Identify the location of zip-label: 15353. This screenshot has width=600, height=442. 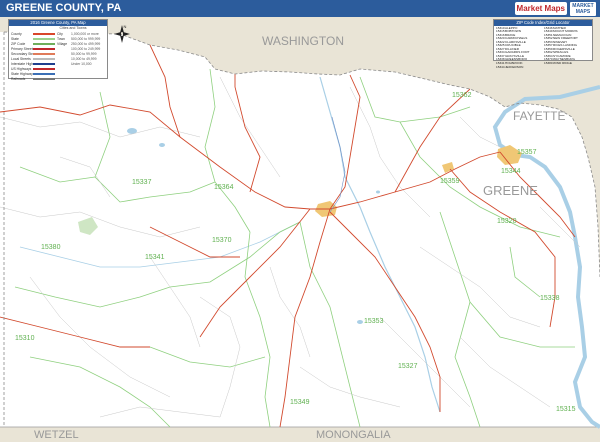
(374, 321).